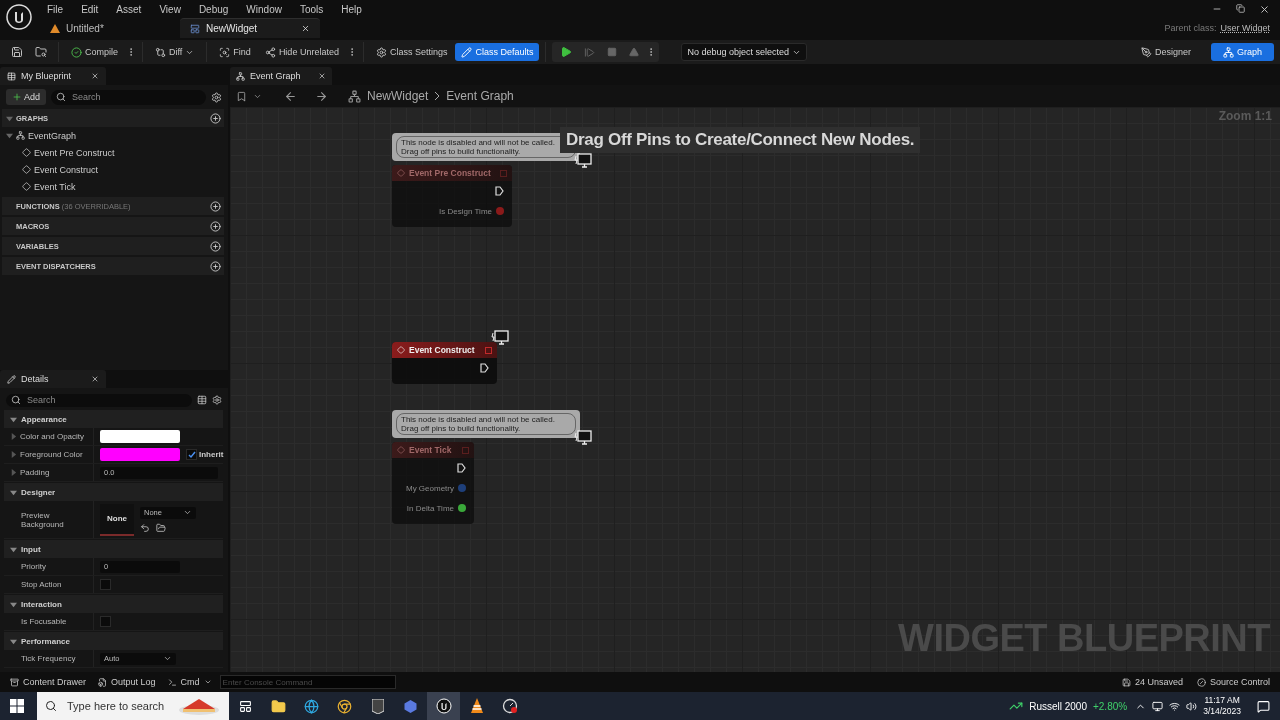  What do you see at coordinates (444, 363) in the screenshot?
I see `event-node: Event Construct` at bounding box center [444, 363].